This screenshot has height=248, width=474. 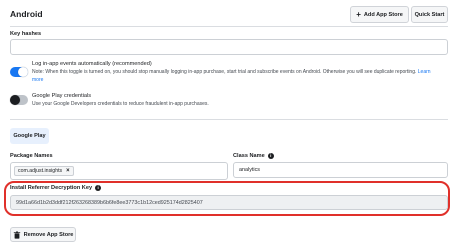 I want to click on package-names-label: Package Names, so click(x=31, y=156).